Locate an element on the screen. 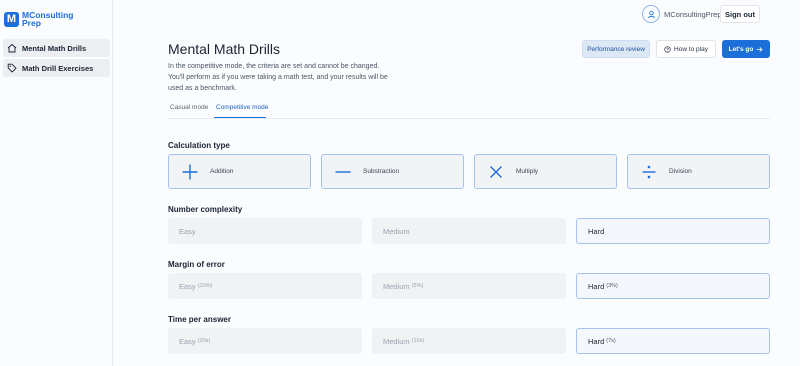 The image size is (800, 366). performance-review-button: Performance review is located at coordinates (616, 49).